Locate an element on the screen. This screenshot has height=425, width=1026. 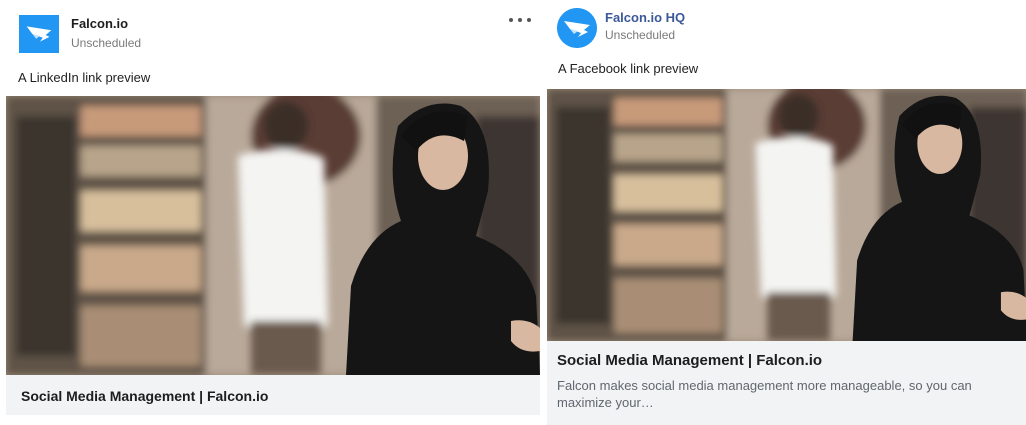
link-preview-bar: Social Media Management | Falcon.io is located at coordinates (273, 395).